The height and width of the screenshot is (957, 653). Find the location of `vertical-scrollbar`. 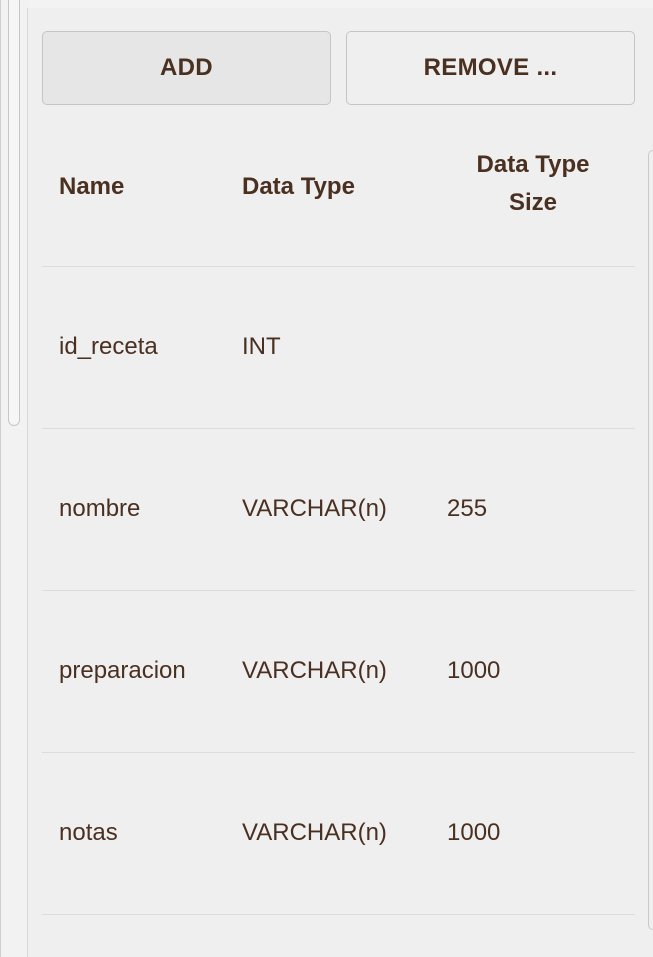

vertical-scrollbar is located at coordinates (14, 213).